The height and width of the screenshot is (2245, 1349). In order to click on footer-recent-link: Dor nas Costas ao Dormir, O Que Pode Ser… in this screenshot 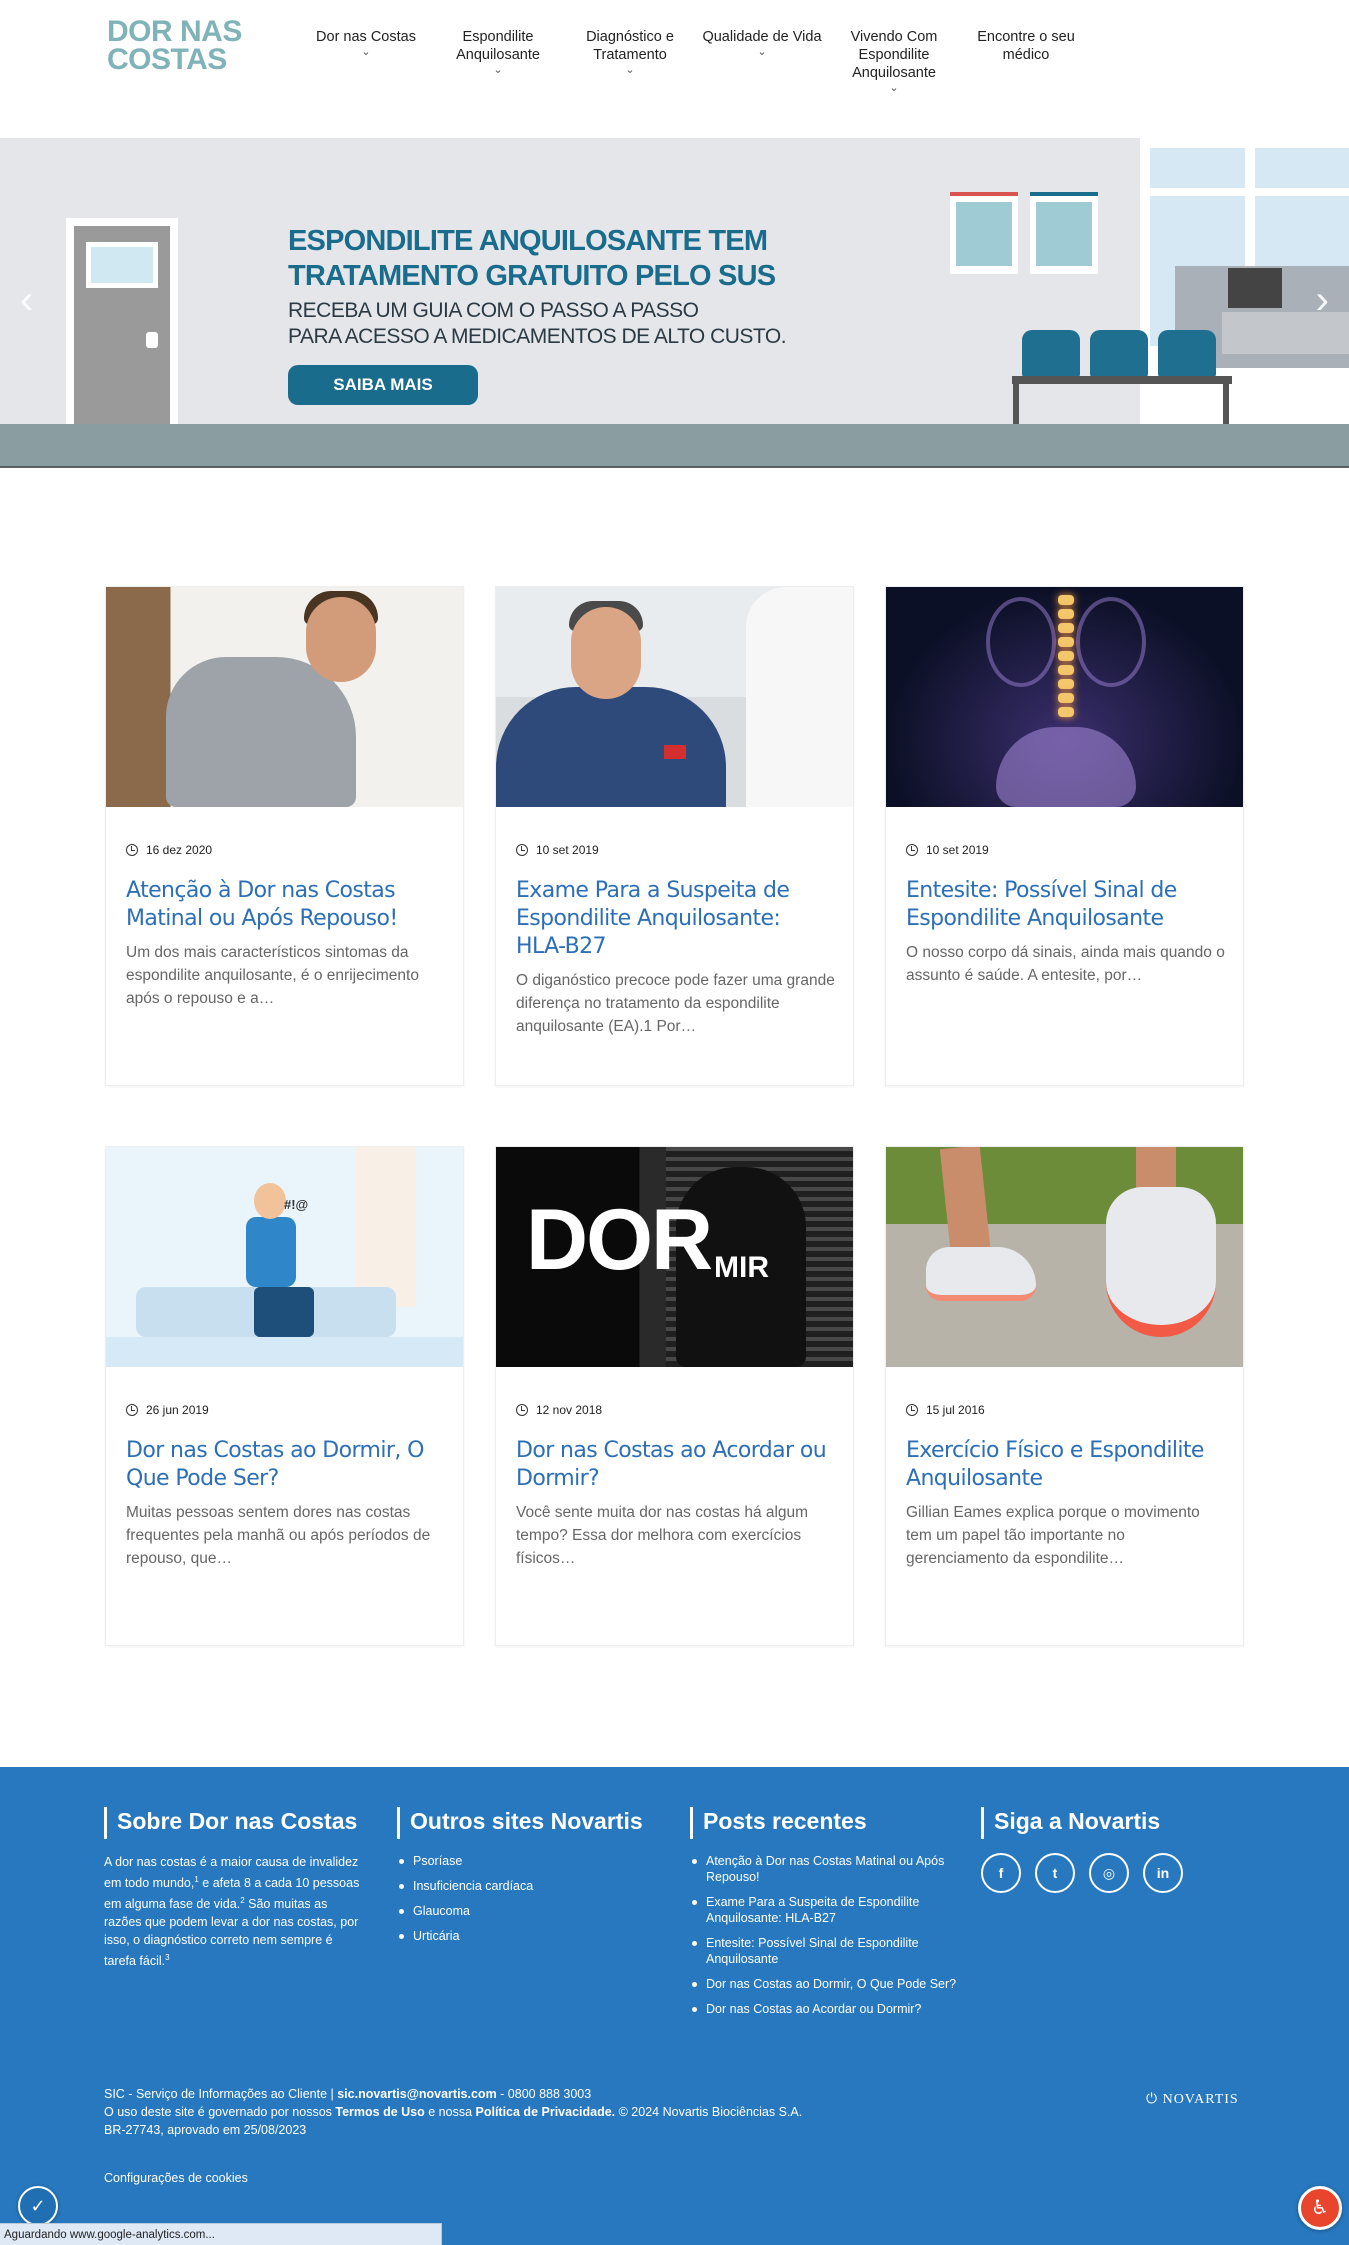, I will do `click(825, 1984)`.